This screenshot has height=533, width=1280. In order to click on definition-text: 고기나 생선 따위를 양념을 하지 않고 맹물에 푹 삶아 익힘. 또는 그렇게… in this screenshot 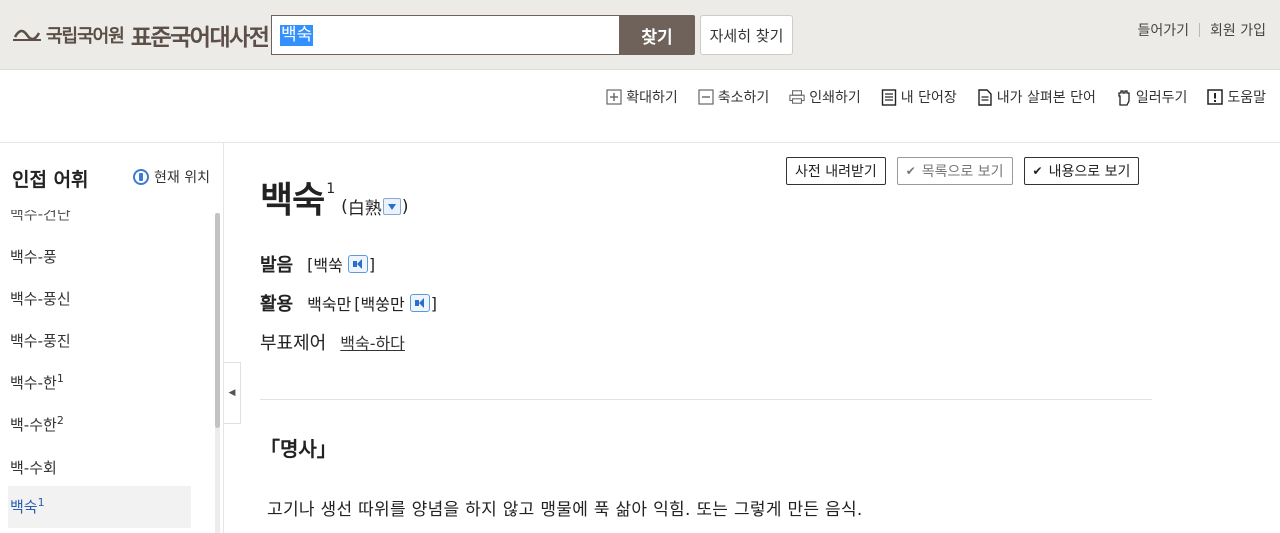, I will do `click(565, 510)`.